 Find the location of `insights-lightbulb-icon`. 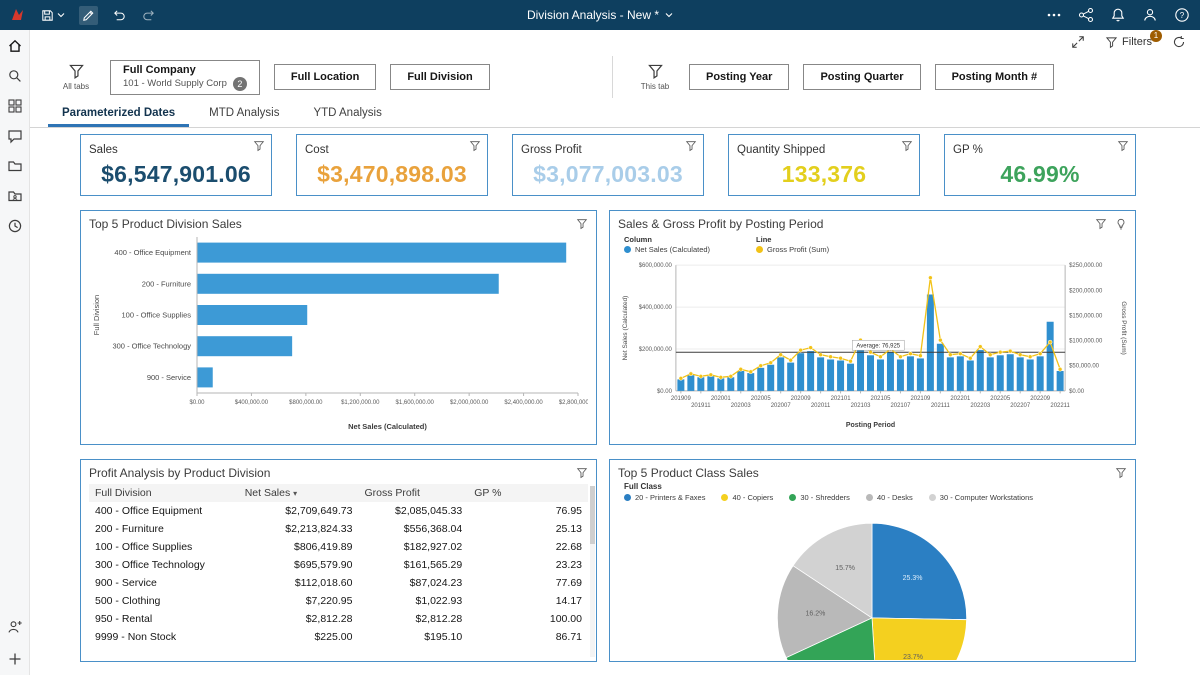

insights-lightbulb-icon is located at coordinates (1121, 224).